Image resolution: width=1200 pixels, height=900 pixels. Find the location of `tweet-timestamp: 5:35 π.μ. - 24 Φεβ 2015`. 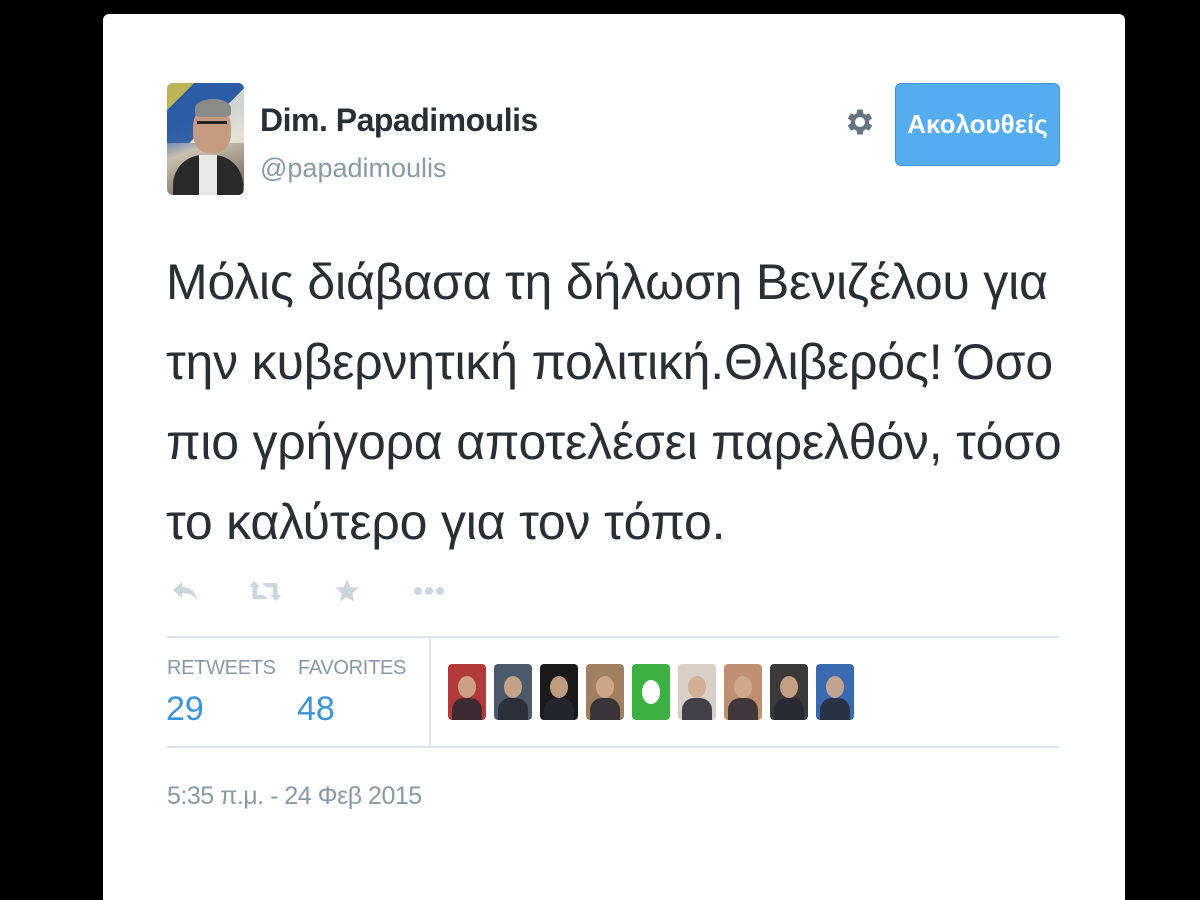

tweet-timestamp: 5:35 π.μ. - 24 Φεβ 2015 is located at coordinates (294, 796).